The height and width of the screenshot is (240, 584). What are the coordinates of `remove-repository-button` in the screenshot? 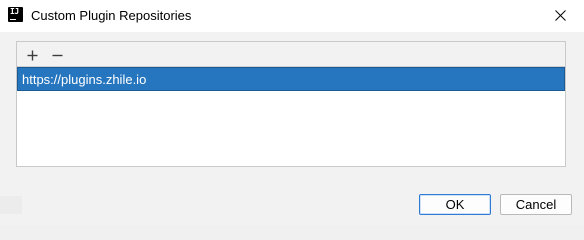 It's located at (57, 55).